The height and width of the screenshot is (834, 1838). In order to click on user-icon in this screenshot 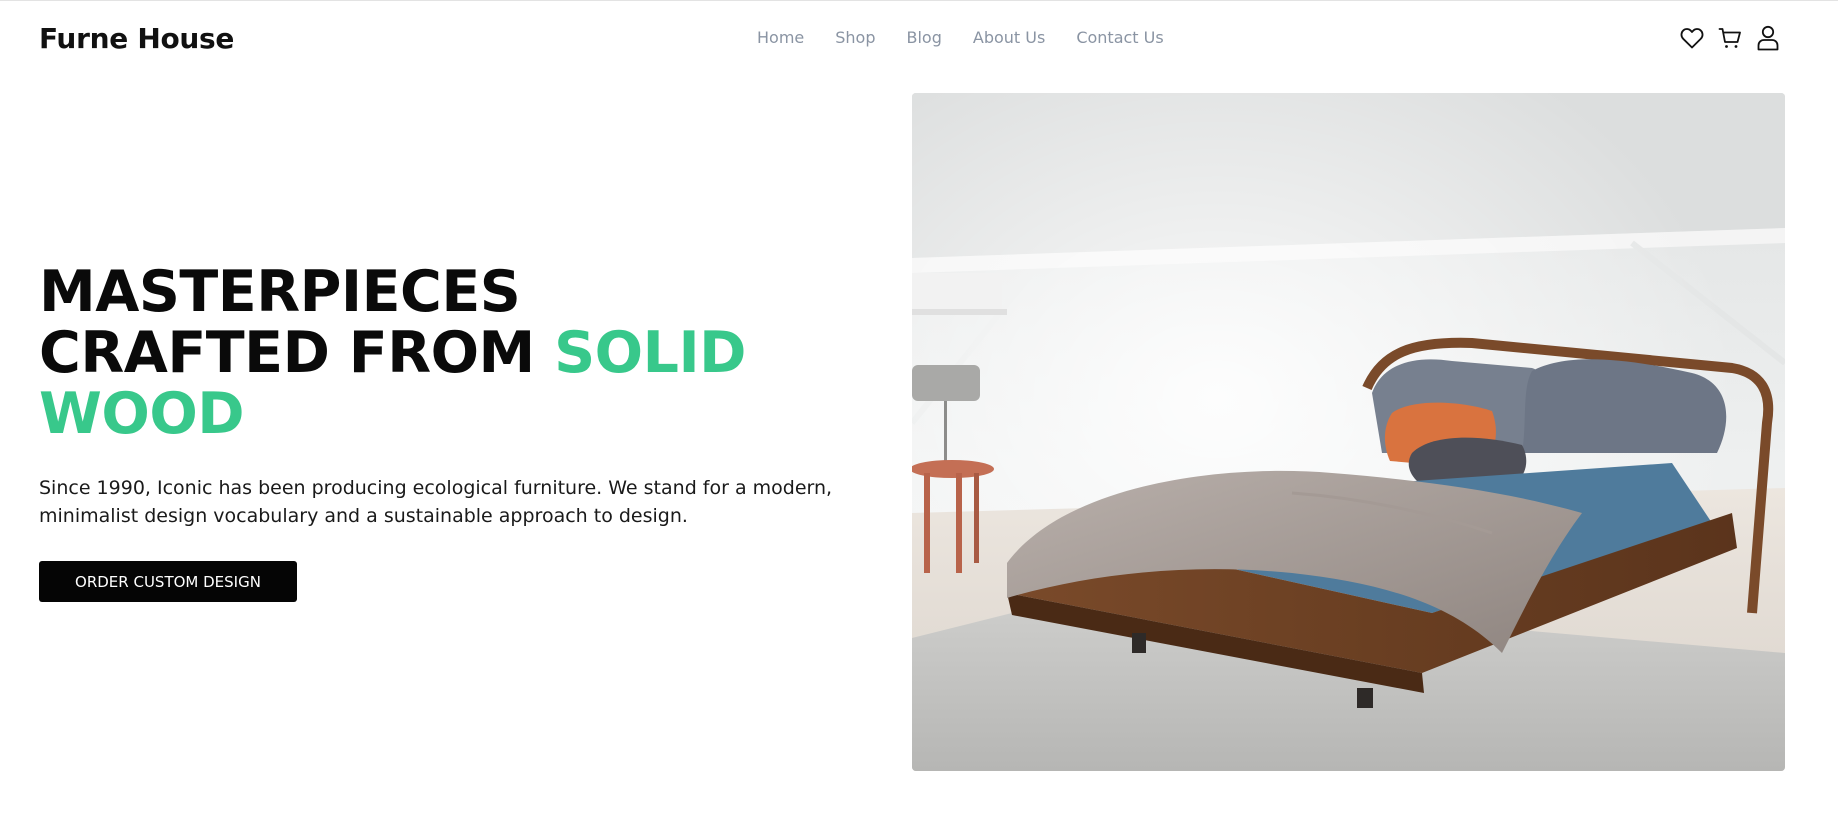, I will do `click(1768, 38)`.